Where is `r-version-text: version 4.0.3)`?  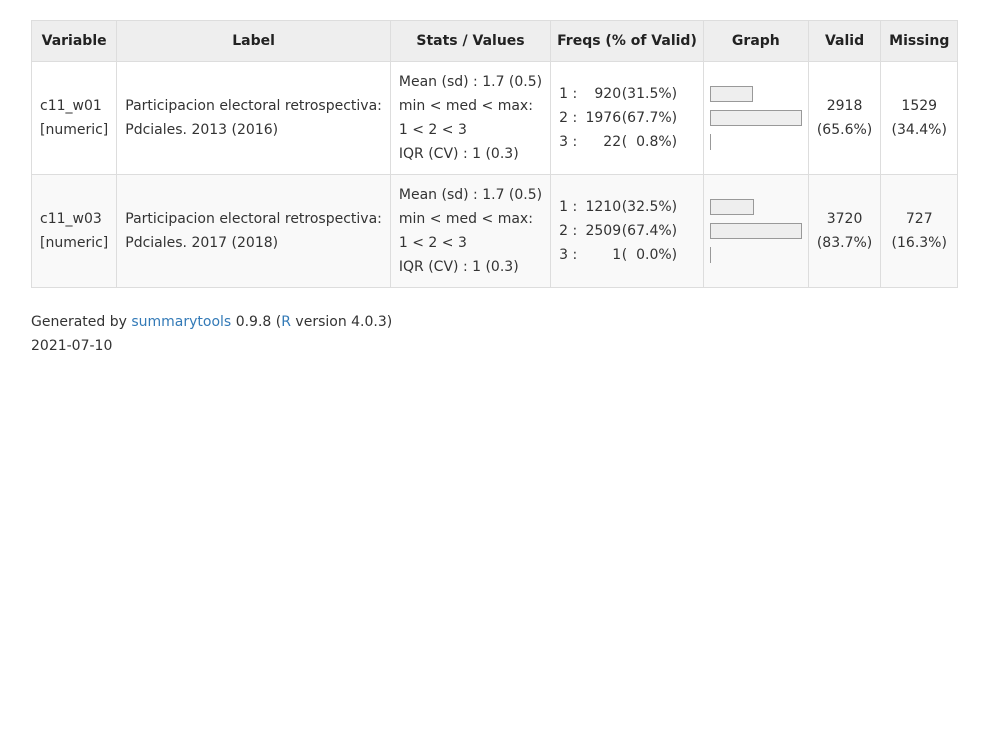 r-version-text: version 4.0.3) is located at coordinates (344, 322).